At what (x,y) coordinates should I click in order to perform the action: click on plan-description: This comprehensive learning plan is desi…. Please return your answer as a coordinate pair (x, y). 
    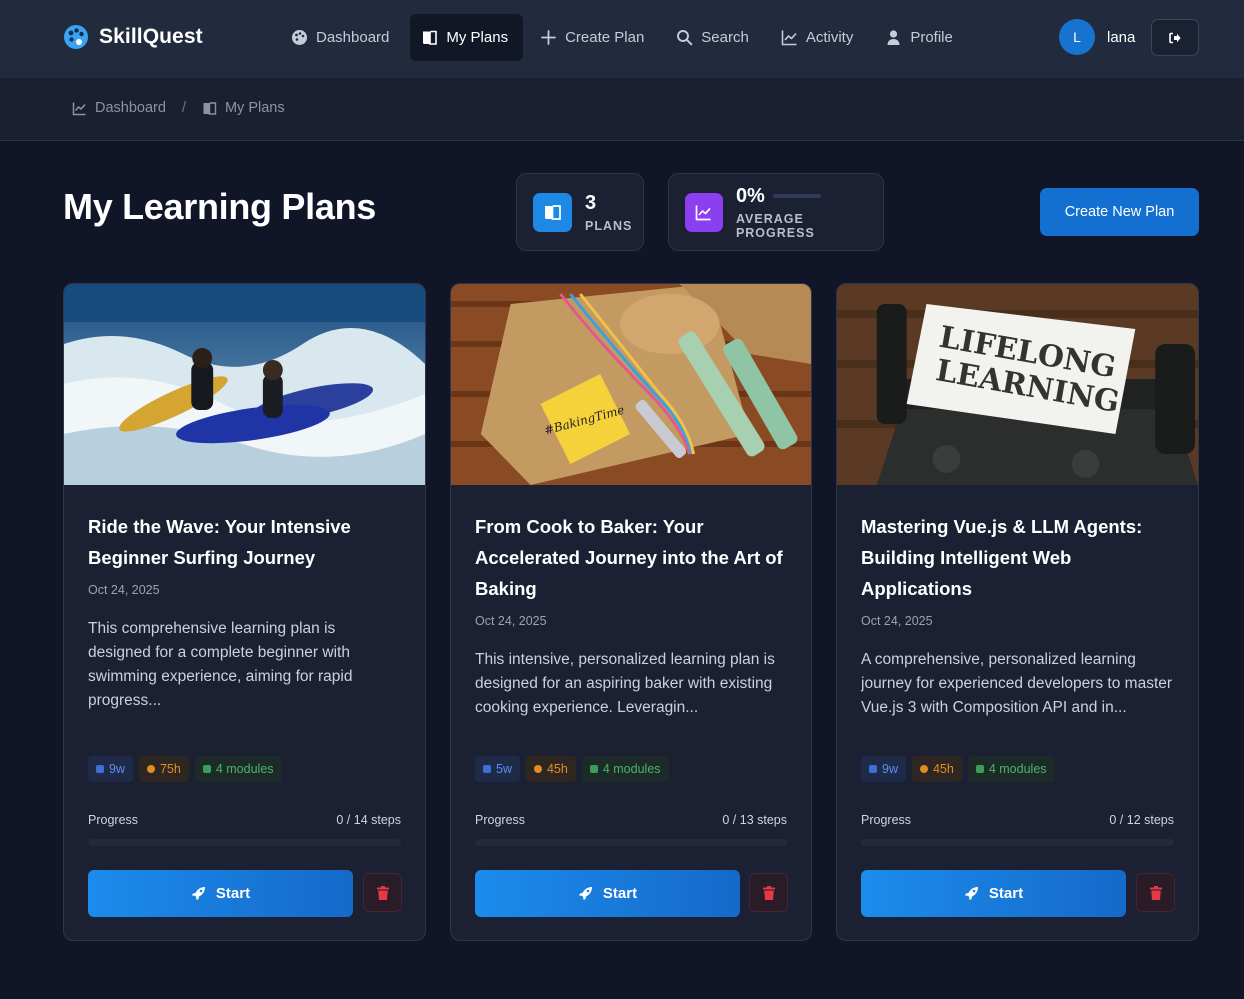
    Looking at the image, I should click on (220, 664).